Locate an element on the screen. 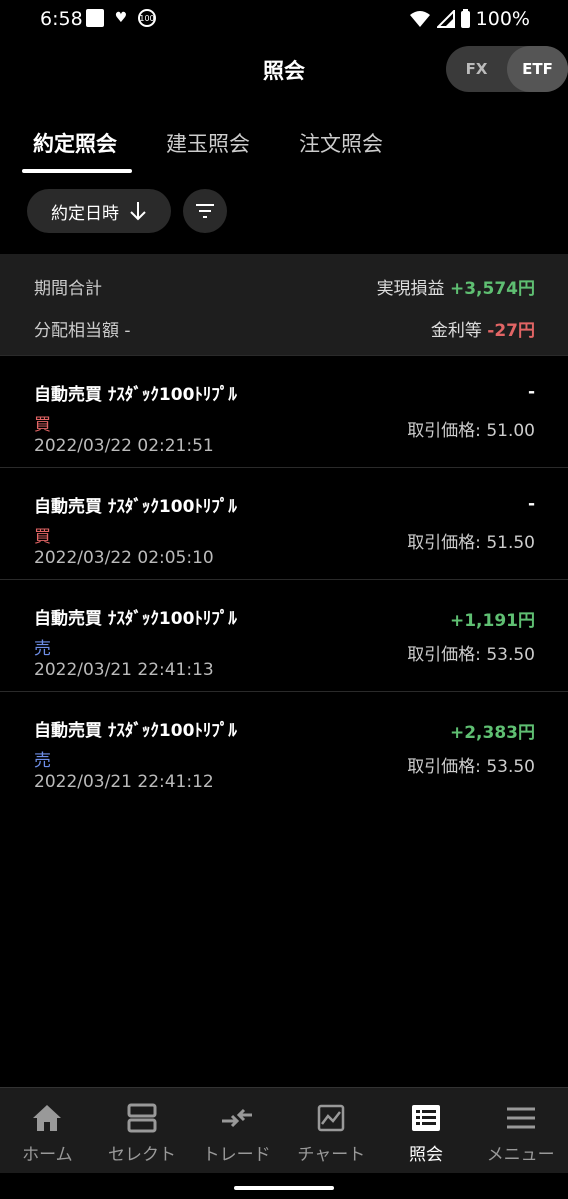  product-switch: FX ETF is located at coordinates (507, 69).